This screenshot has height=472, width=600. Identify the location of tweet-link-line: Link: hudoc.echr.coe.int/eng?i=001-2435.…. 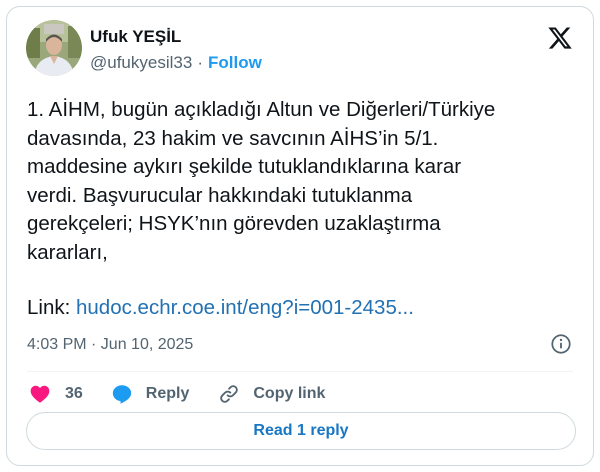
(220, 308).